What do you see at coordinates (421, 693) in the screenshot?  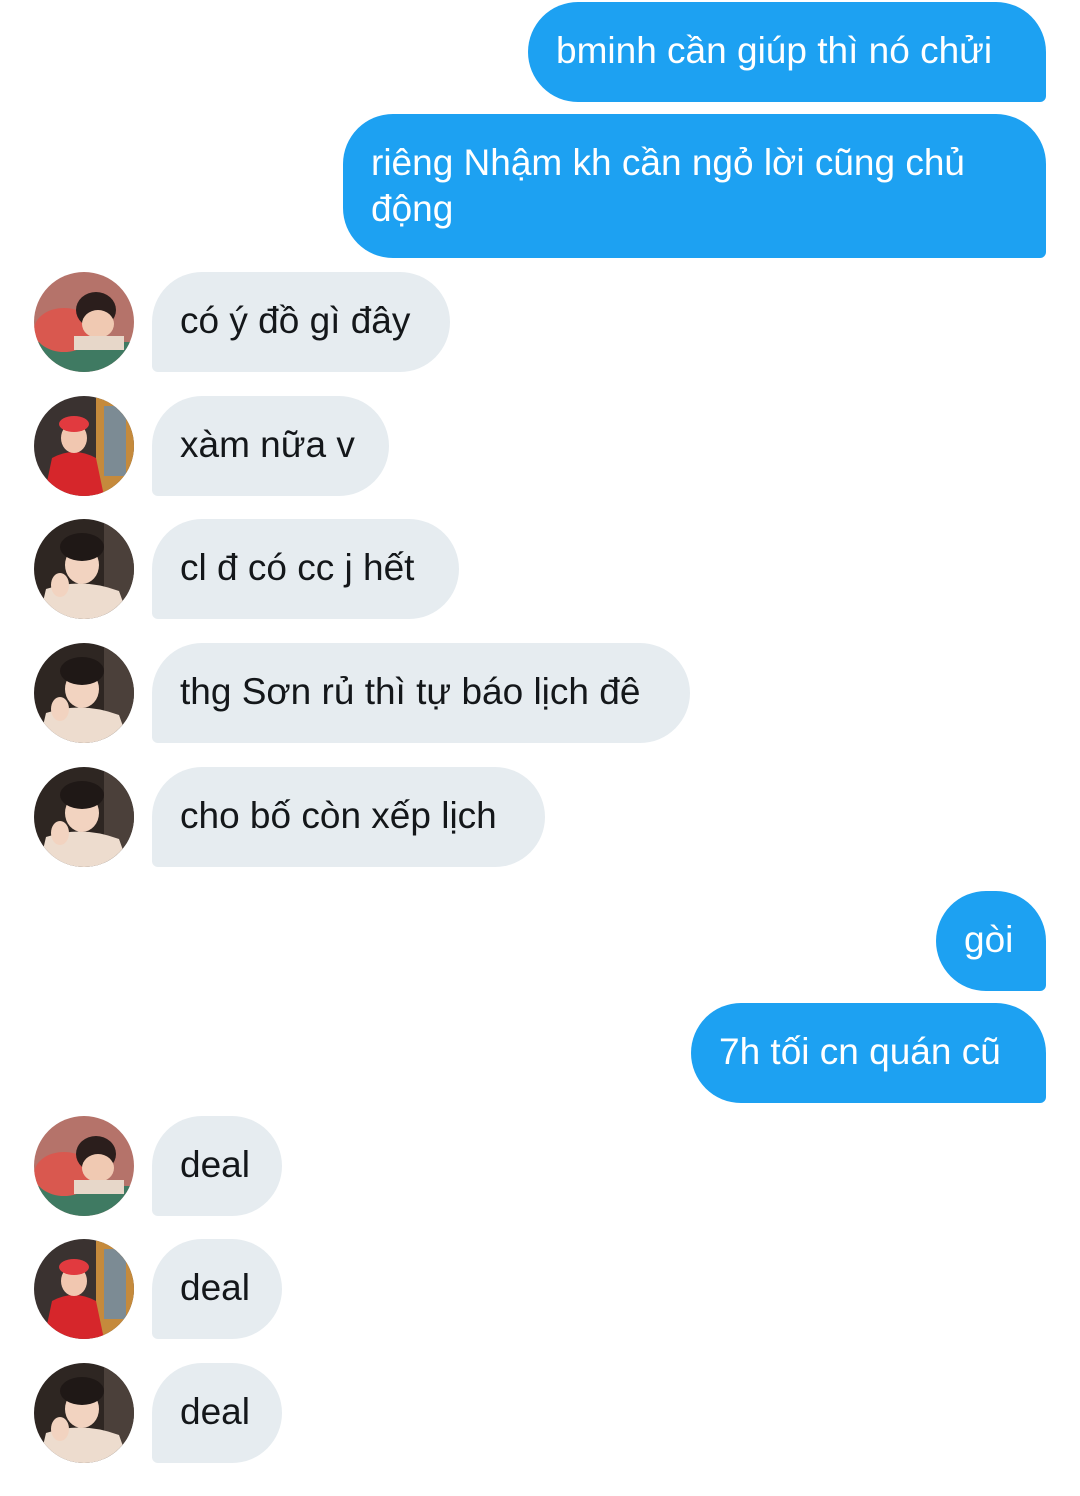 I see `message-bubble-incoming: thg Sơn rủ thì tự báo lịch đê` at bounding box center [421, 693].